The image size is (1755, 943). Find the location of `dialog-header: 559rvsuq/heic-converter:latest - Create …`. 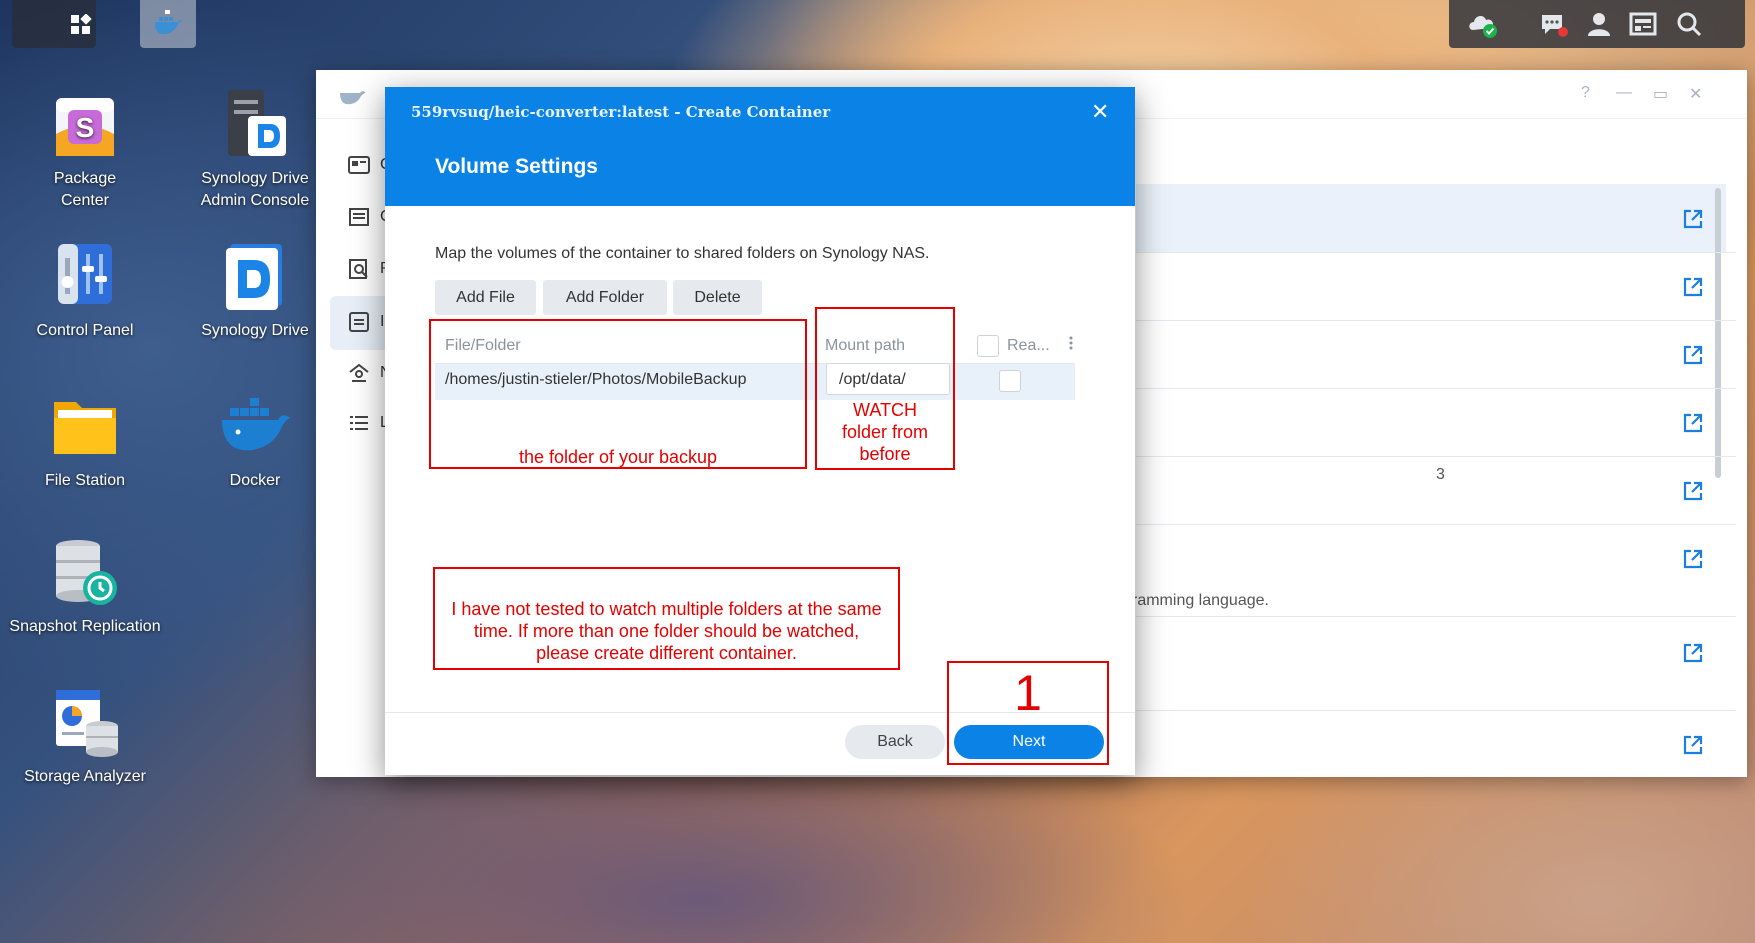

dialog-header: 559rvsuq/heic-converter:latest - Create … is located at coordinates (760, 146).